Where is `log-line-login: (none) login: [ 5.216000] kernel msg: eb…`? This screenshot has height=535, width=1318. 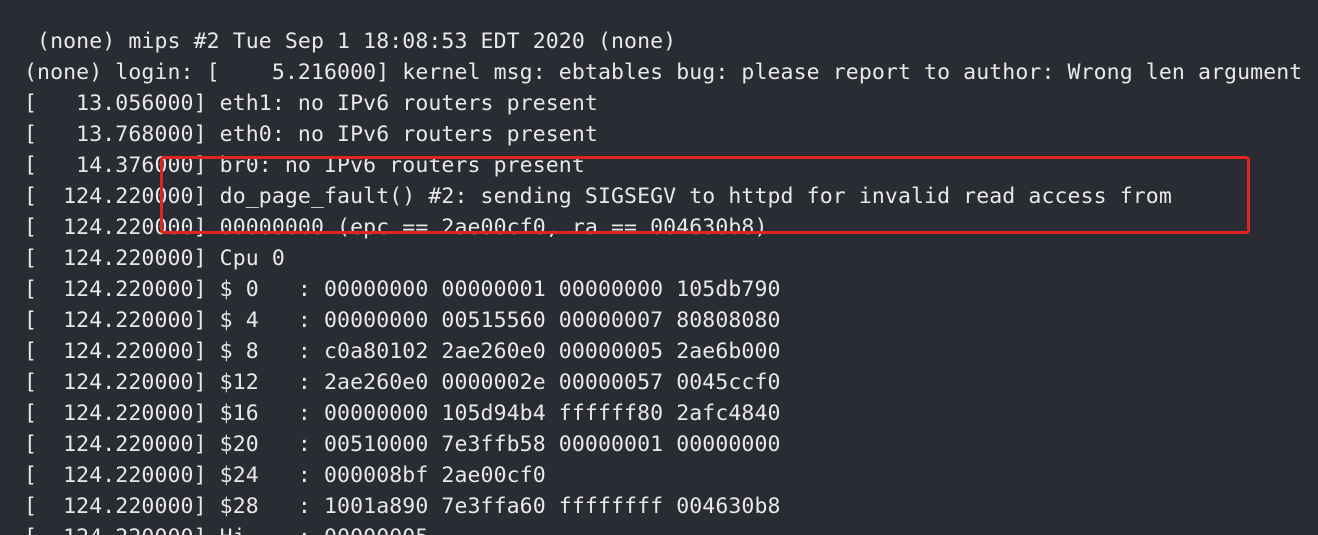 log-line-login: (none) login: [ 5.216000] kernel msg: eb… is located at coordinates (663, 72).